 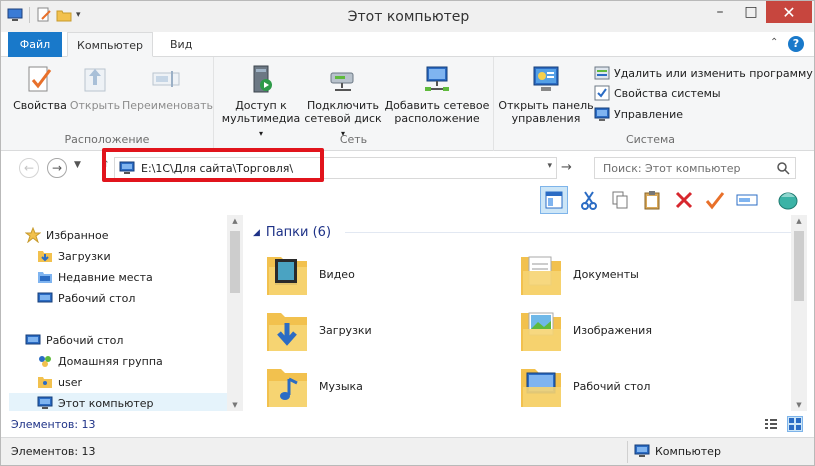 What do you see at coordinates (523, 232) in the screenshot?
I see `folders-group-header: ◢ Папки (6)` at bounding box center [523, 232].